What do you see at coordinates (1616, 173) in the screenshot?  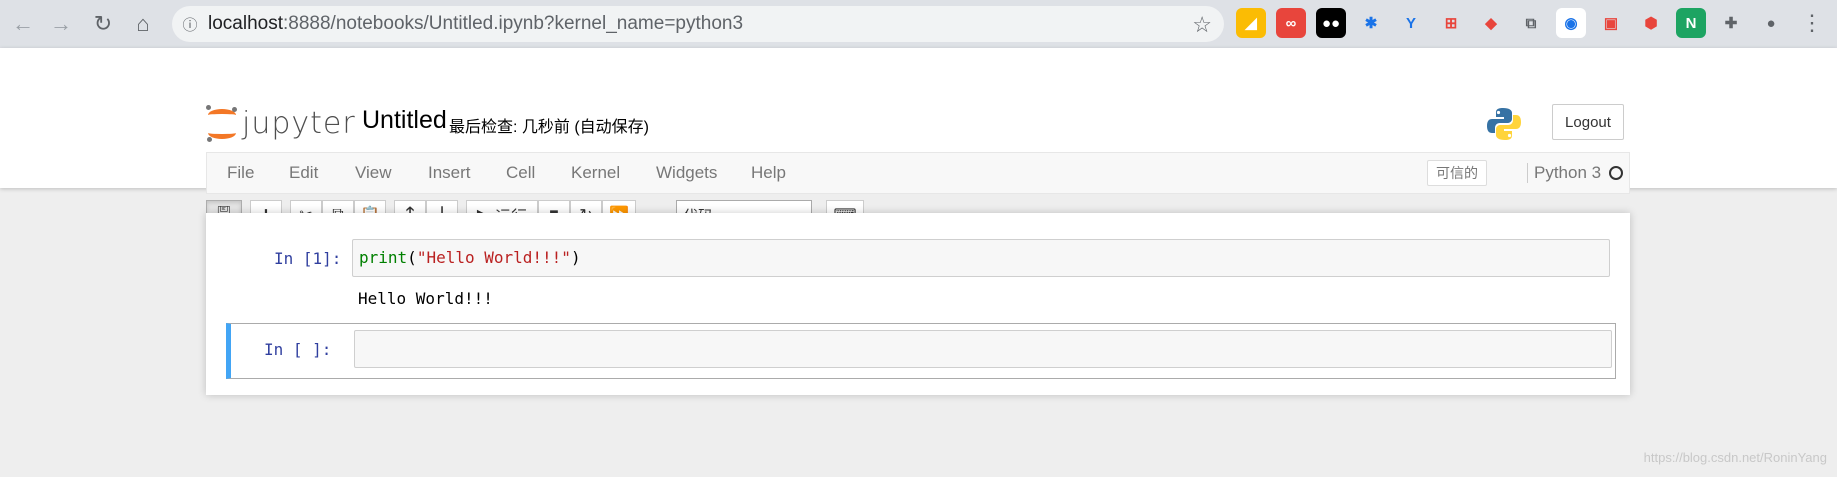 I see `kernel-idle-icon` at bounding box center [1616, 173].